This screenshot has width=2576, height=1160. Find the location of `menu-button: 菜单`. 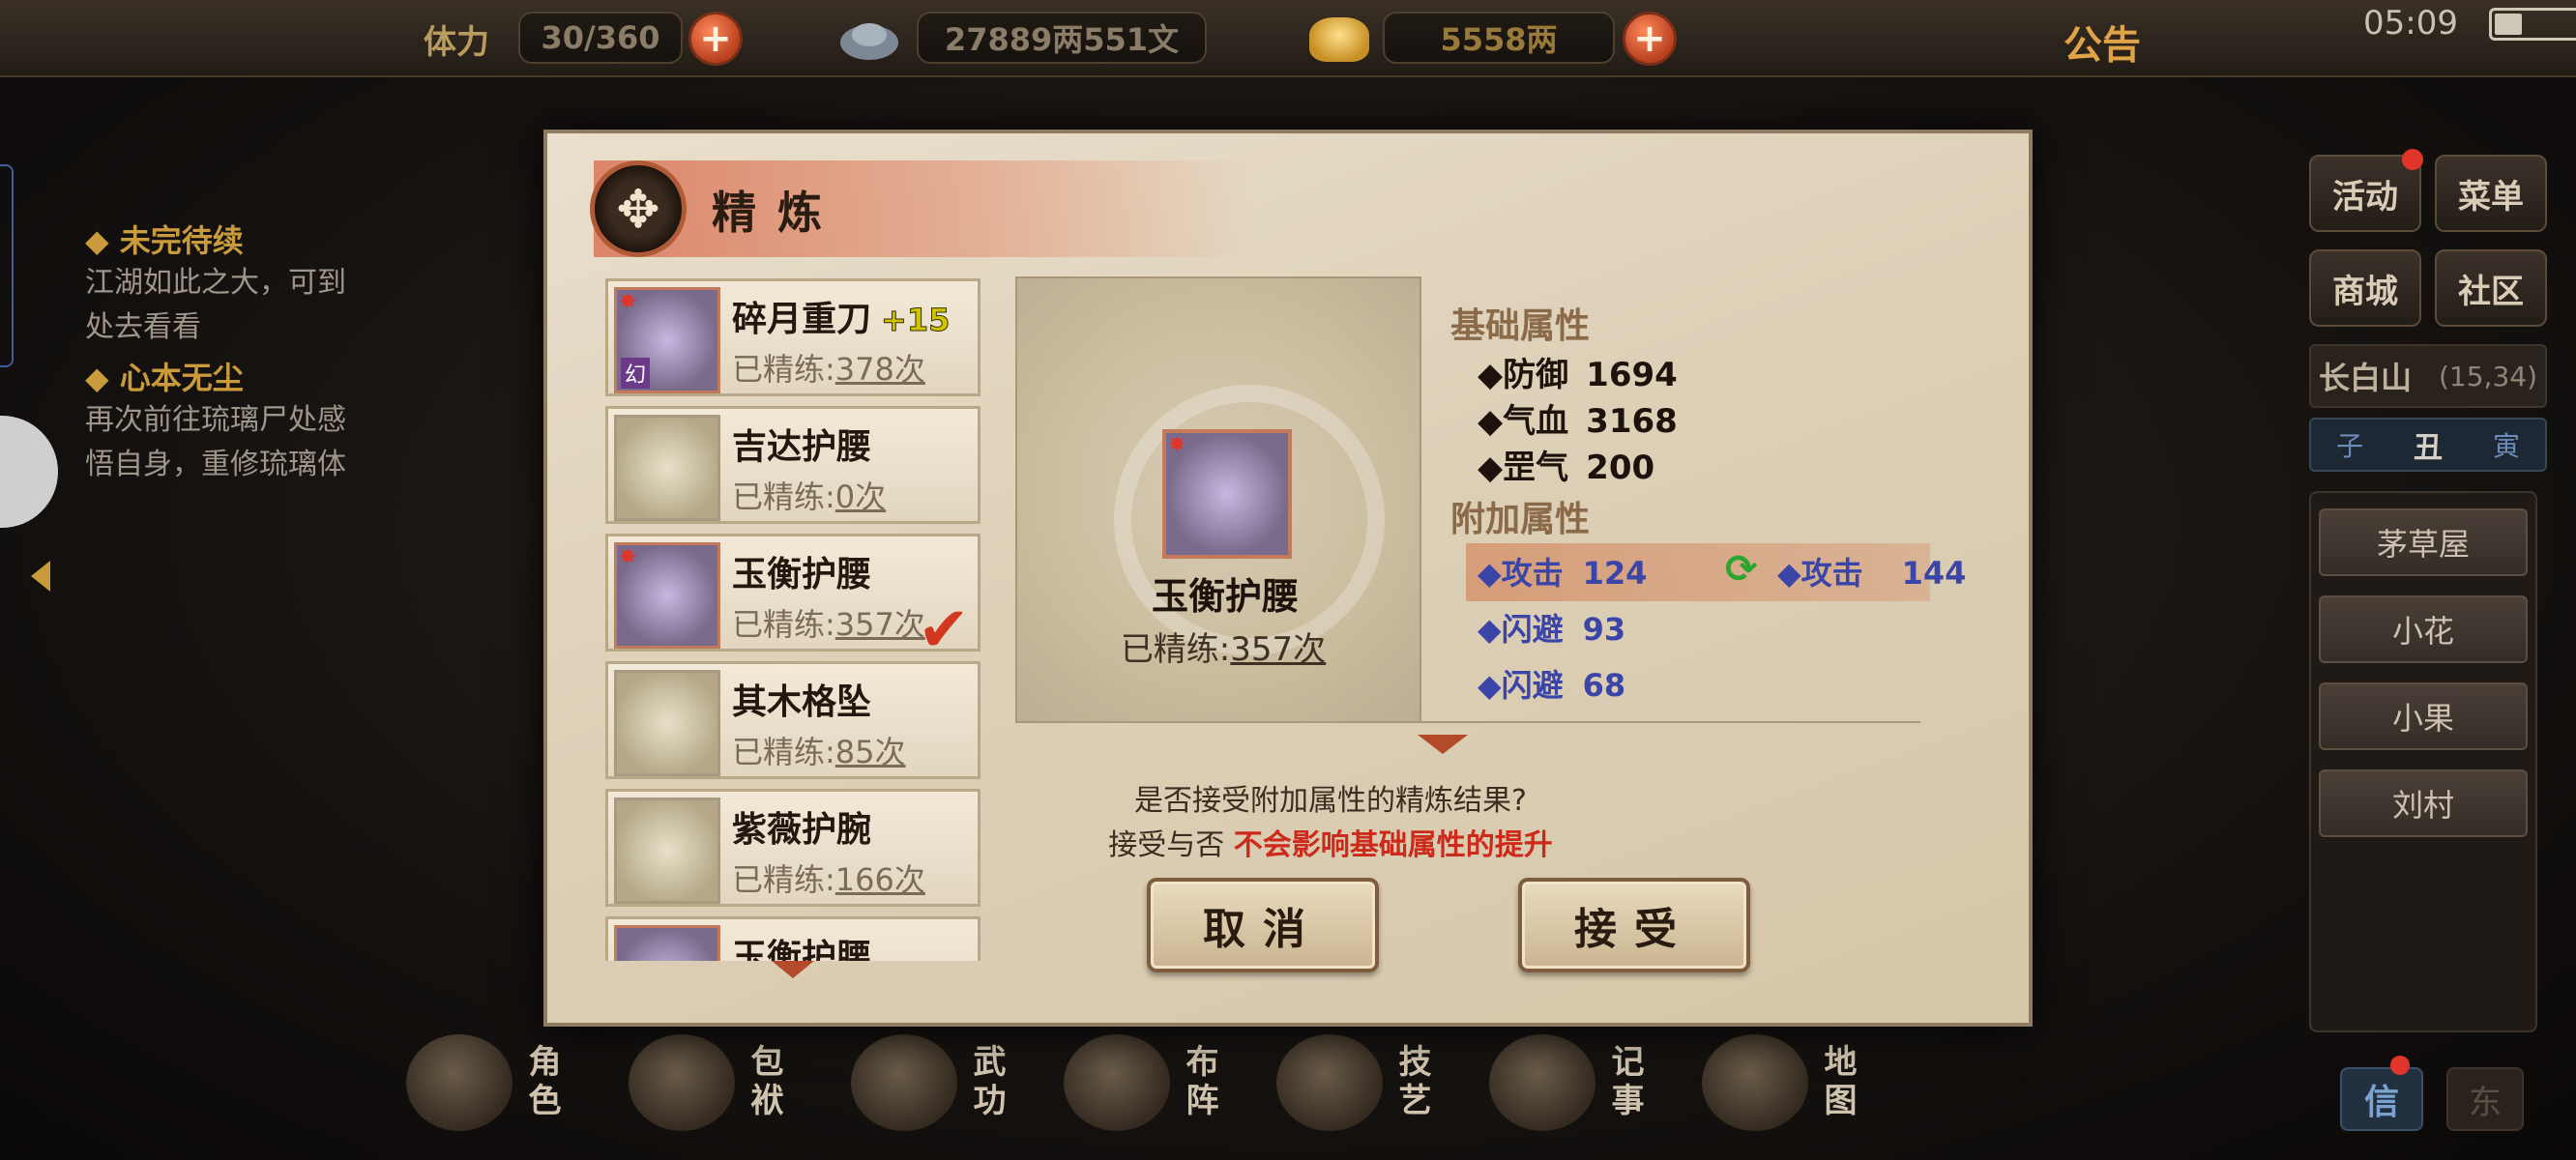

menu-button: 菜单 is located at coordinates (2491, 193).